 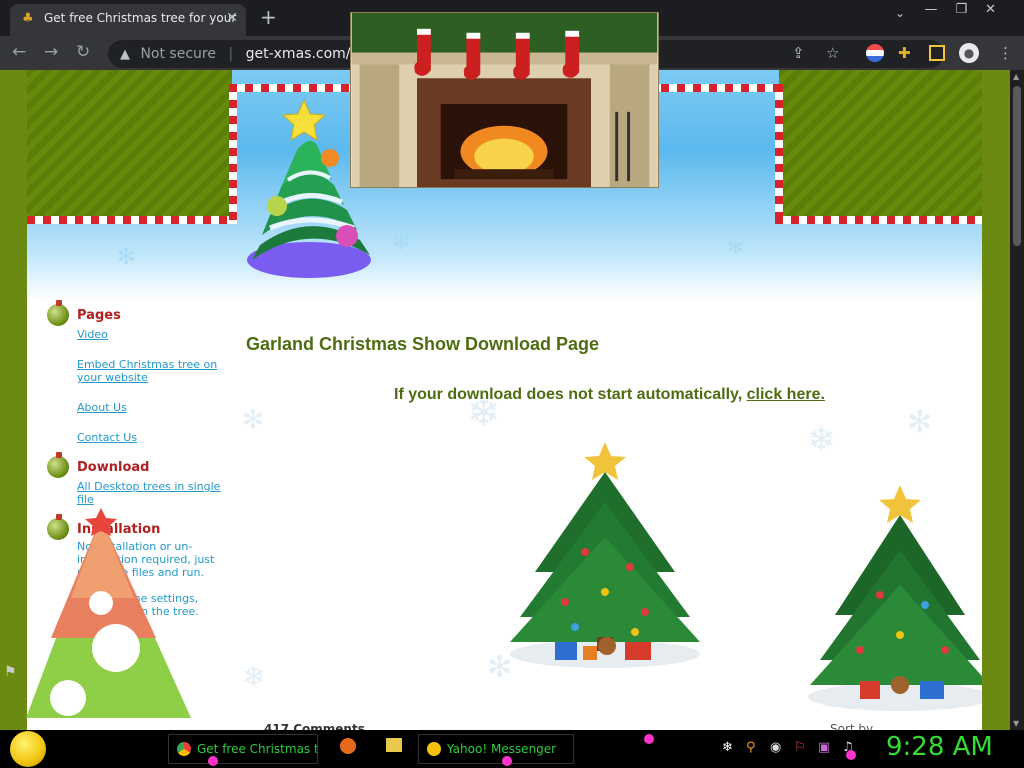 What do you see at coordinates (268, 17) in the screenshot?
I see `new-tab-button: +` at bounding box center [268, 17].